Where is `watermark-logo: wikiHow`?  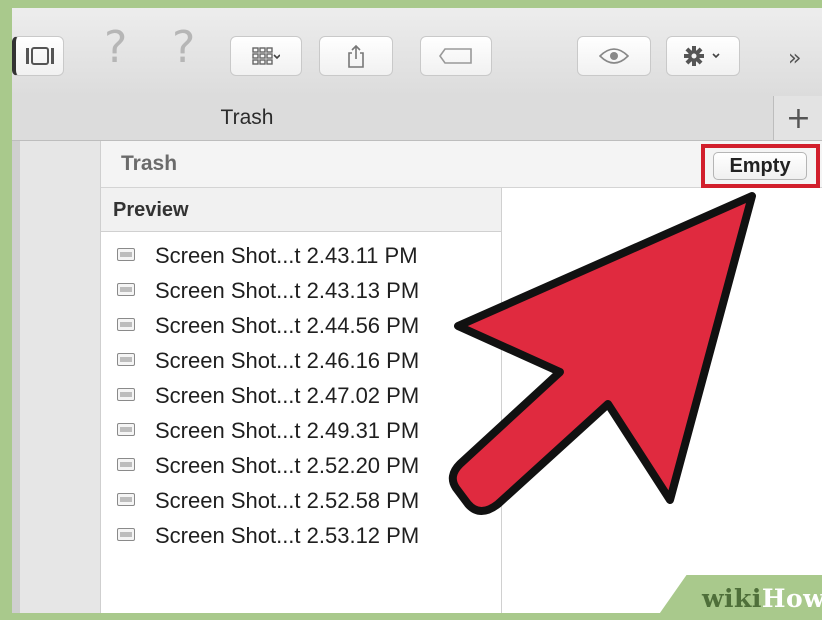
watermark-logo: wikiHow is located at coordinates (762, 598).